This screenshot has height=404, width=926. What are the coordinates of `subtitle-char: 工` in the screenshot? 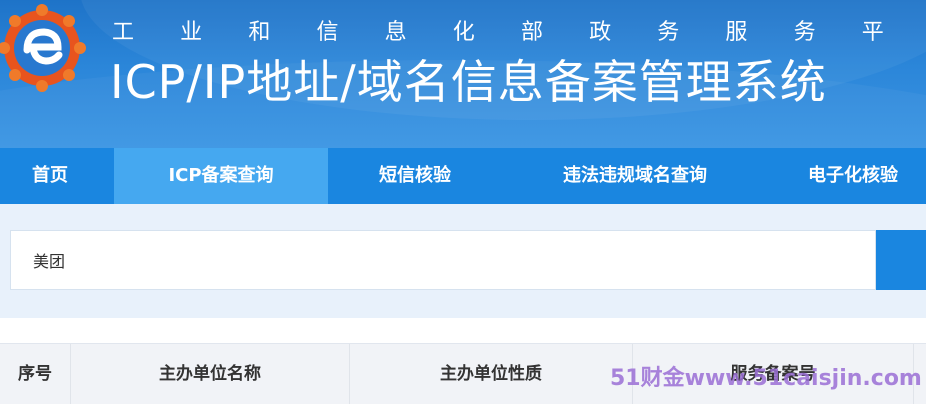 It's located at (123, 32).